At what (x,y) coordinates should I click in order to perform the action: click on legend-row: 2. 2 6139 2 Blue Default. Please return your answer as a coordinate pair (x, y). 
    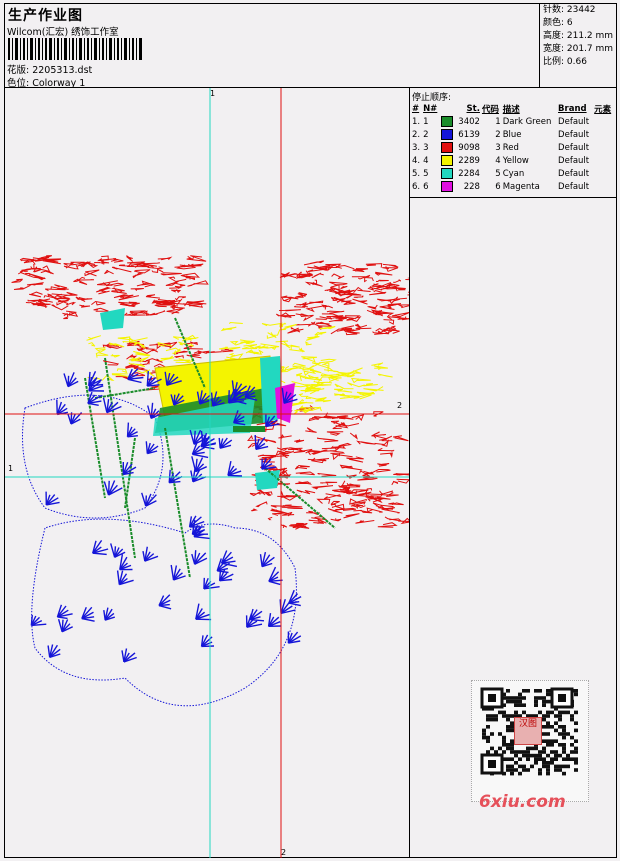
    Looking at the image, I should click on (512, 134).